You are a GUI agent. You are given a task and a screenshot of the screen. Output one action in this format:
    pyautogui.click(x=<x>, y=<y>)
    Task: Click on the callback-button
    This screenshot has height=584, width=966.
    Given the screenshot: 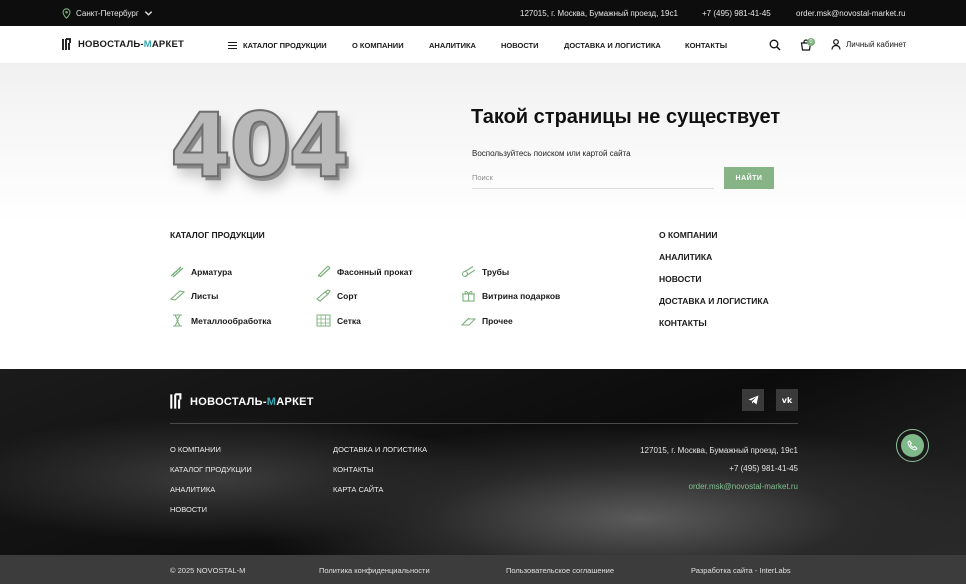 What is the action you would take?
    pyautogui.click(x=912, y=445)
    